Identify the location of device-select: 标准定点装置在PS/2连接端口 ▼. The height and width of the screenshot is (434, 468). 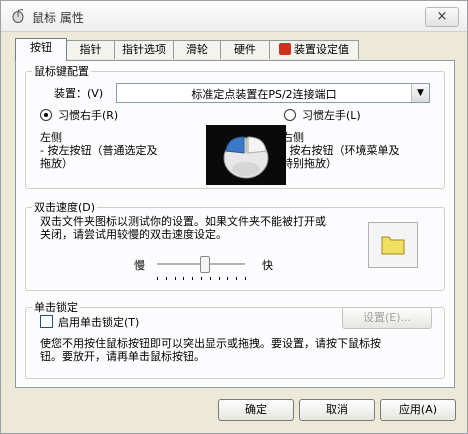
(273, 93).